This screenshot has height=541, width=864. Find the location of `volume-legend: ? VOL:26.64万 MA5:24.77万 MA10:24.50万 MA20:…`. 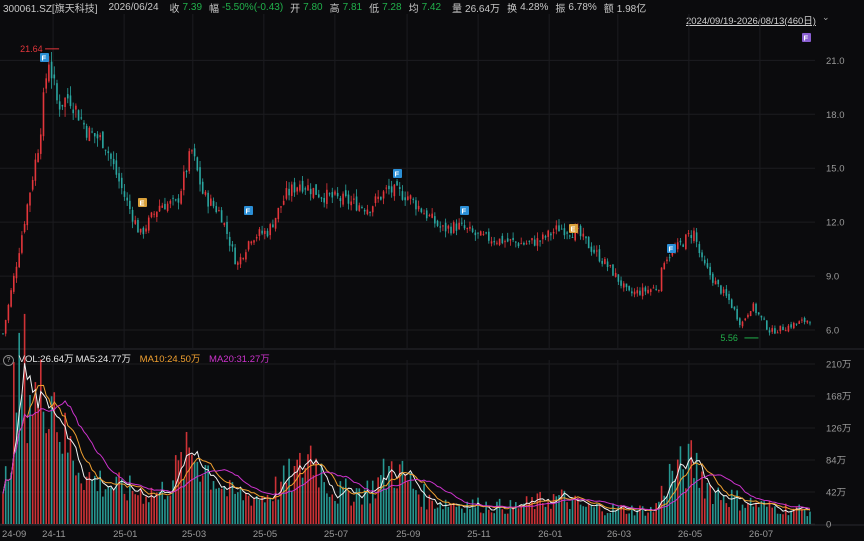

volume-legend: ? VOL:26.64万 MA5:24.77万 MA10:24.50万 MA20:… is located at coordinates (137, 358).